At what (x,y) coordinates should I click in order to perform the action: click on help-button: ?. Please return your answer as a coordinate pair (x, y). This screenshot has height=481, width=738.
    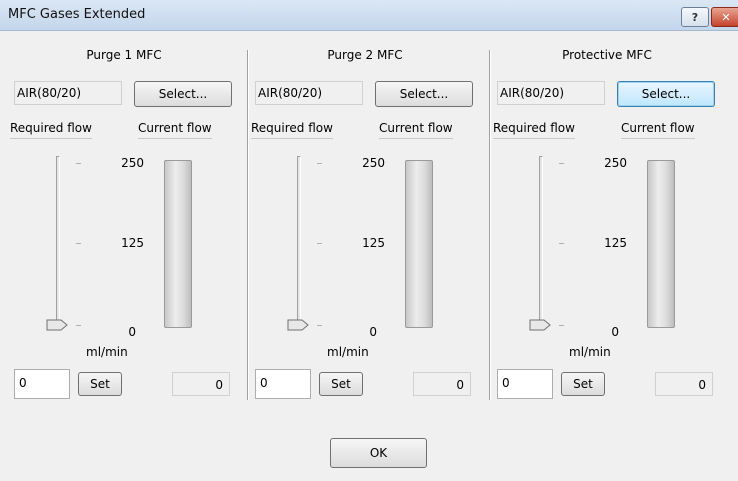
    Looking at the image, I should click on (695, 17).